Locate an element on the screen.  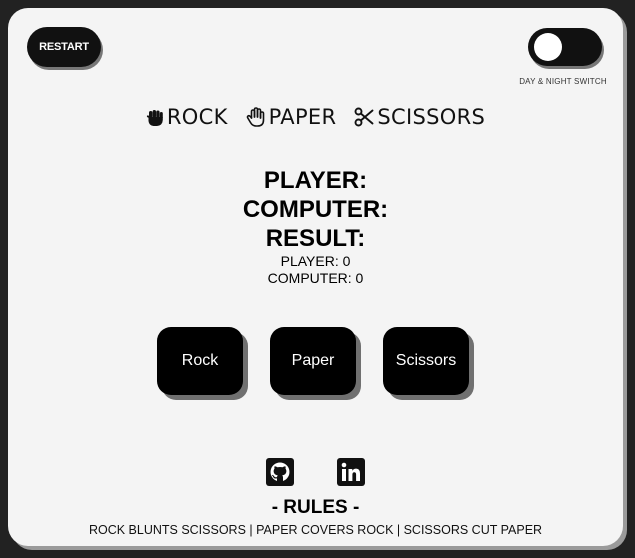
toggle-knob is located at coordinates (548, 47).